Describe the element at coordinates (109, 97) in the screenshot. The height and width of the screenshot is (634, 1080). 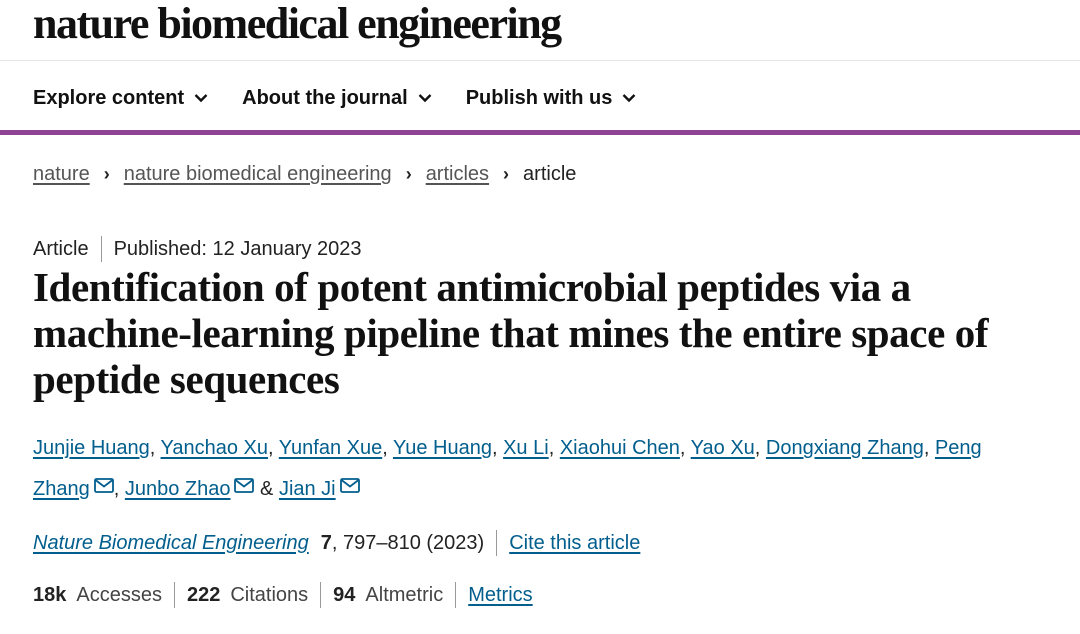
I see `nav-item-label: Explore content` at that location.